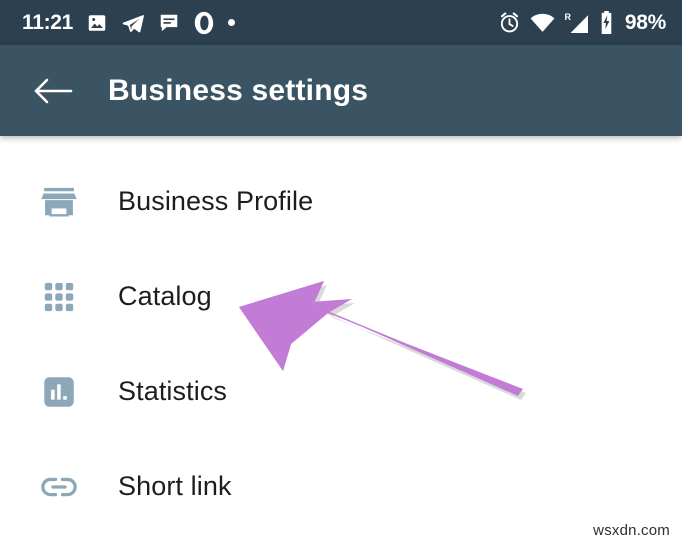 The image size is (682, 547). Describe the element at coordinates (59, 392) in the screenshot. I see `bar-chart-icon` at that location.